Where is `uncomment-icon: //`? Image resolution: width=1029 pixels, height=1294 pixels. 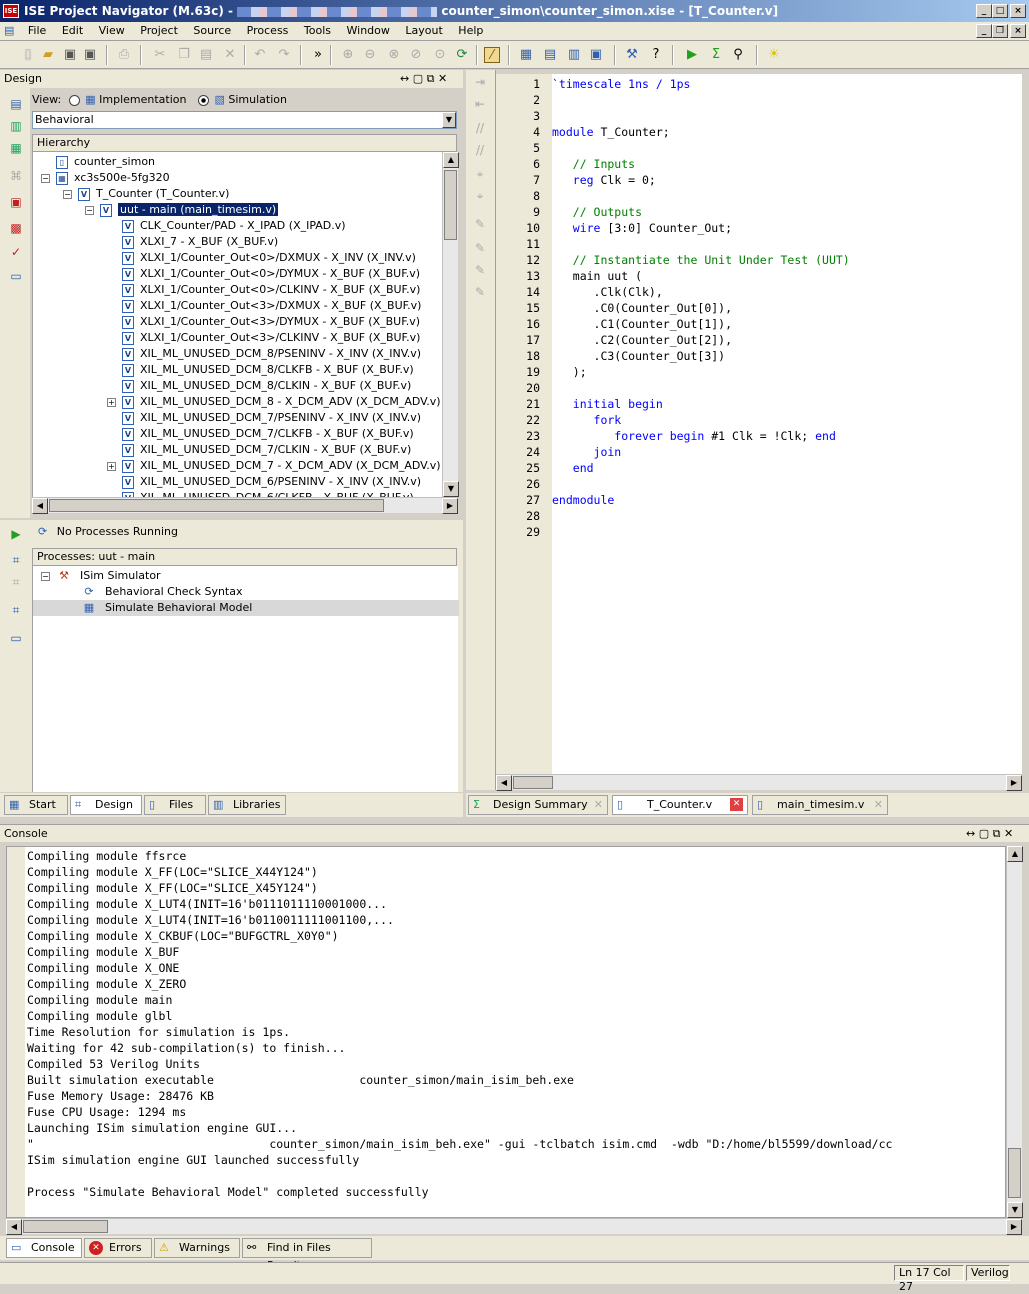
uncomment-icon: // is located at coordinates (480, 150).